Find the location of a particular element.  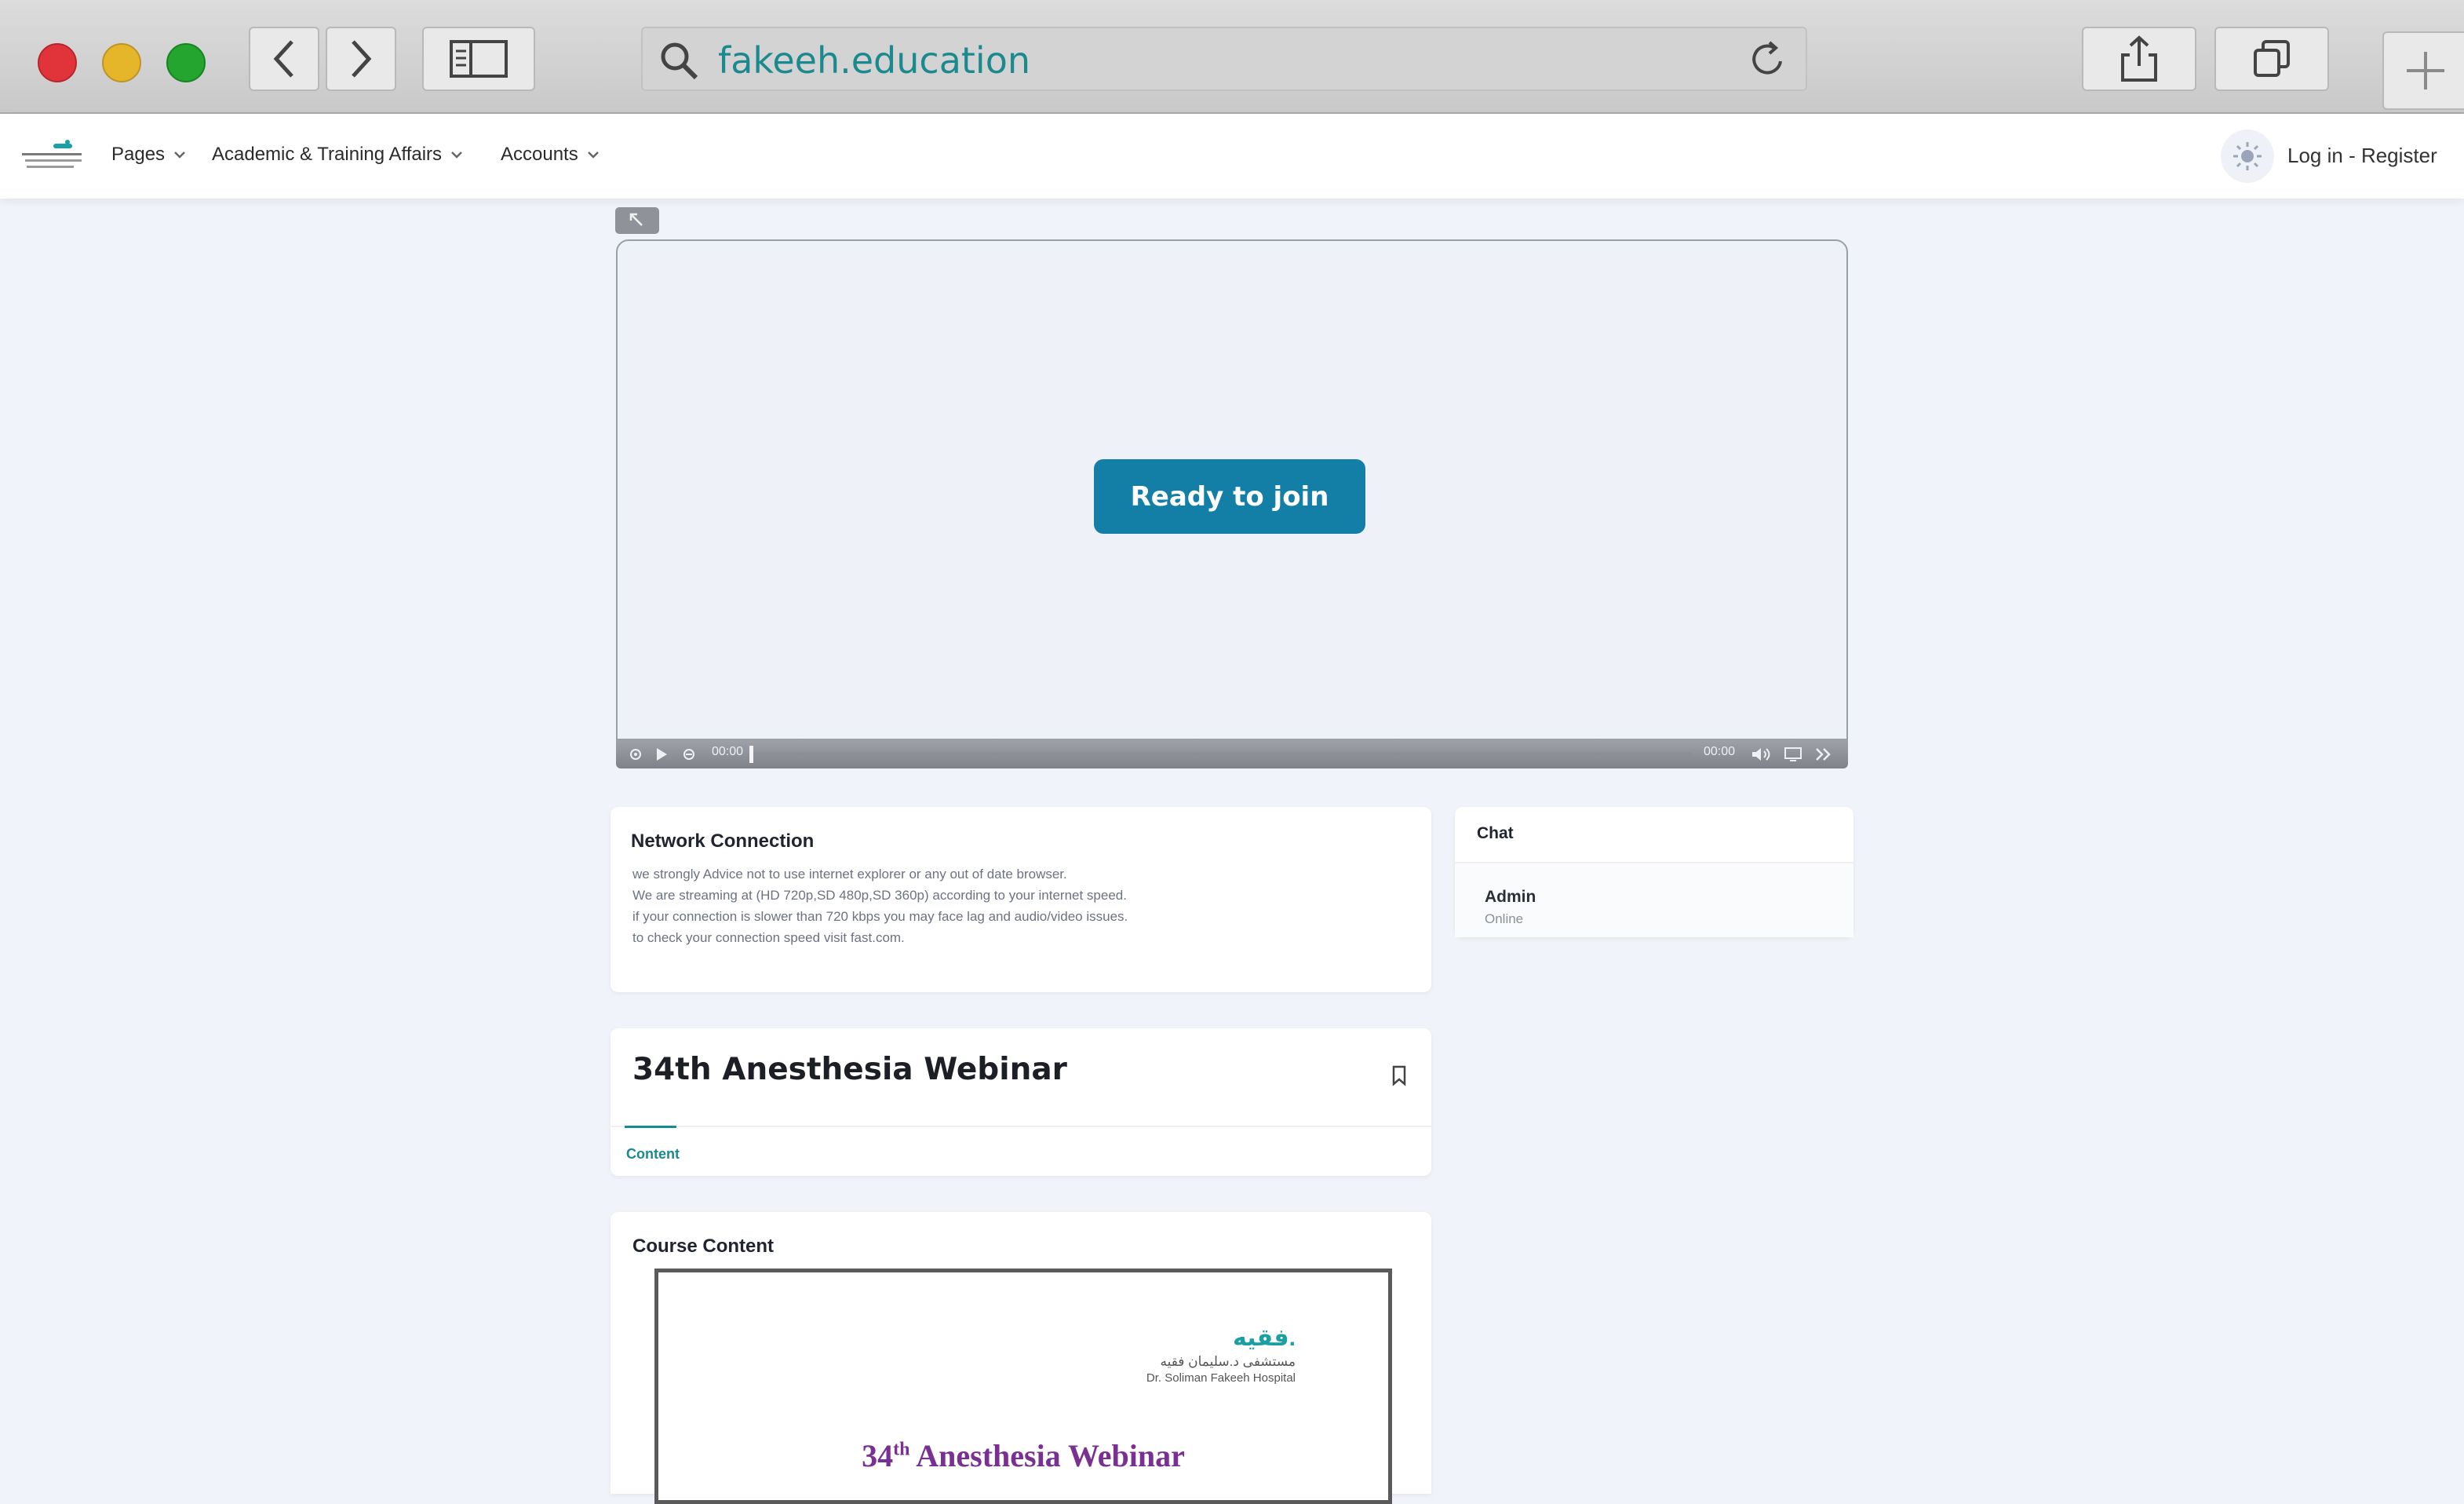

expand-player-button is located at coordinates (637, 220).